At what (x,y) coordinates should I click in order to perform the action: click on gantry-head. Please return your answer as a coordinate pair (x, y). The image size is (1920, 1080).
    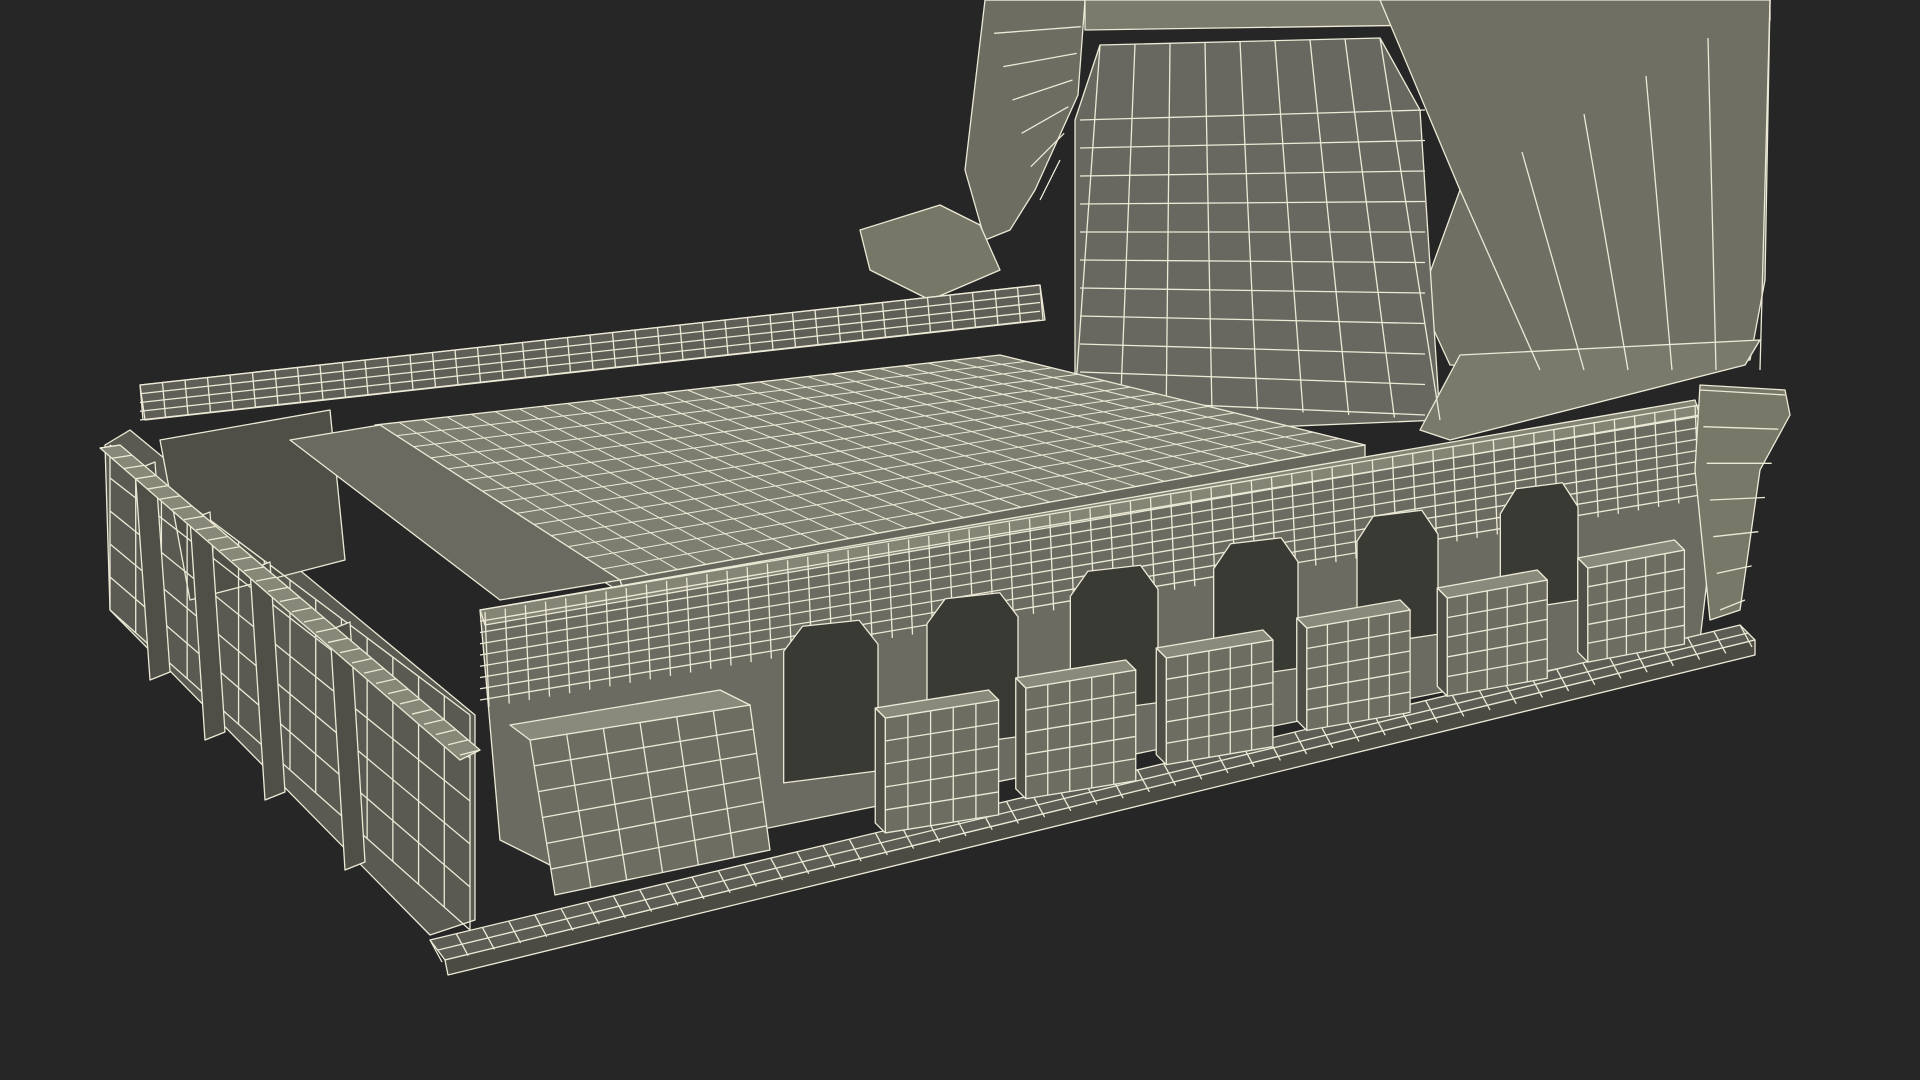
    Looking at the image, I should click on (1257, 234).